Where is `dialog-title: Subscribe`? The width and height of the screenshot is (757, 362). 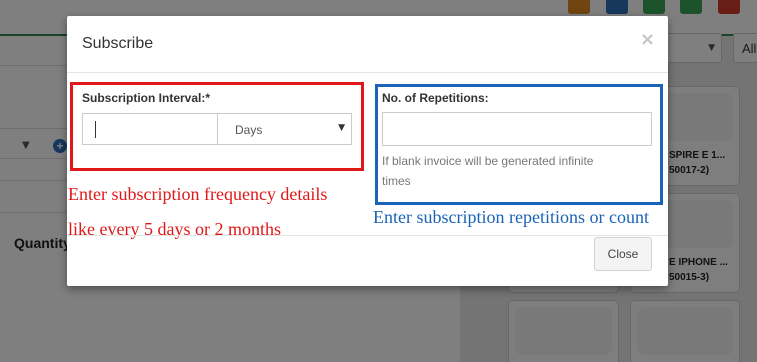
dialog-title: Subscribe is located at coordinates (118, 43).